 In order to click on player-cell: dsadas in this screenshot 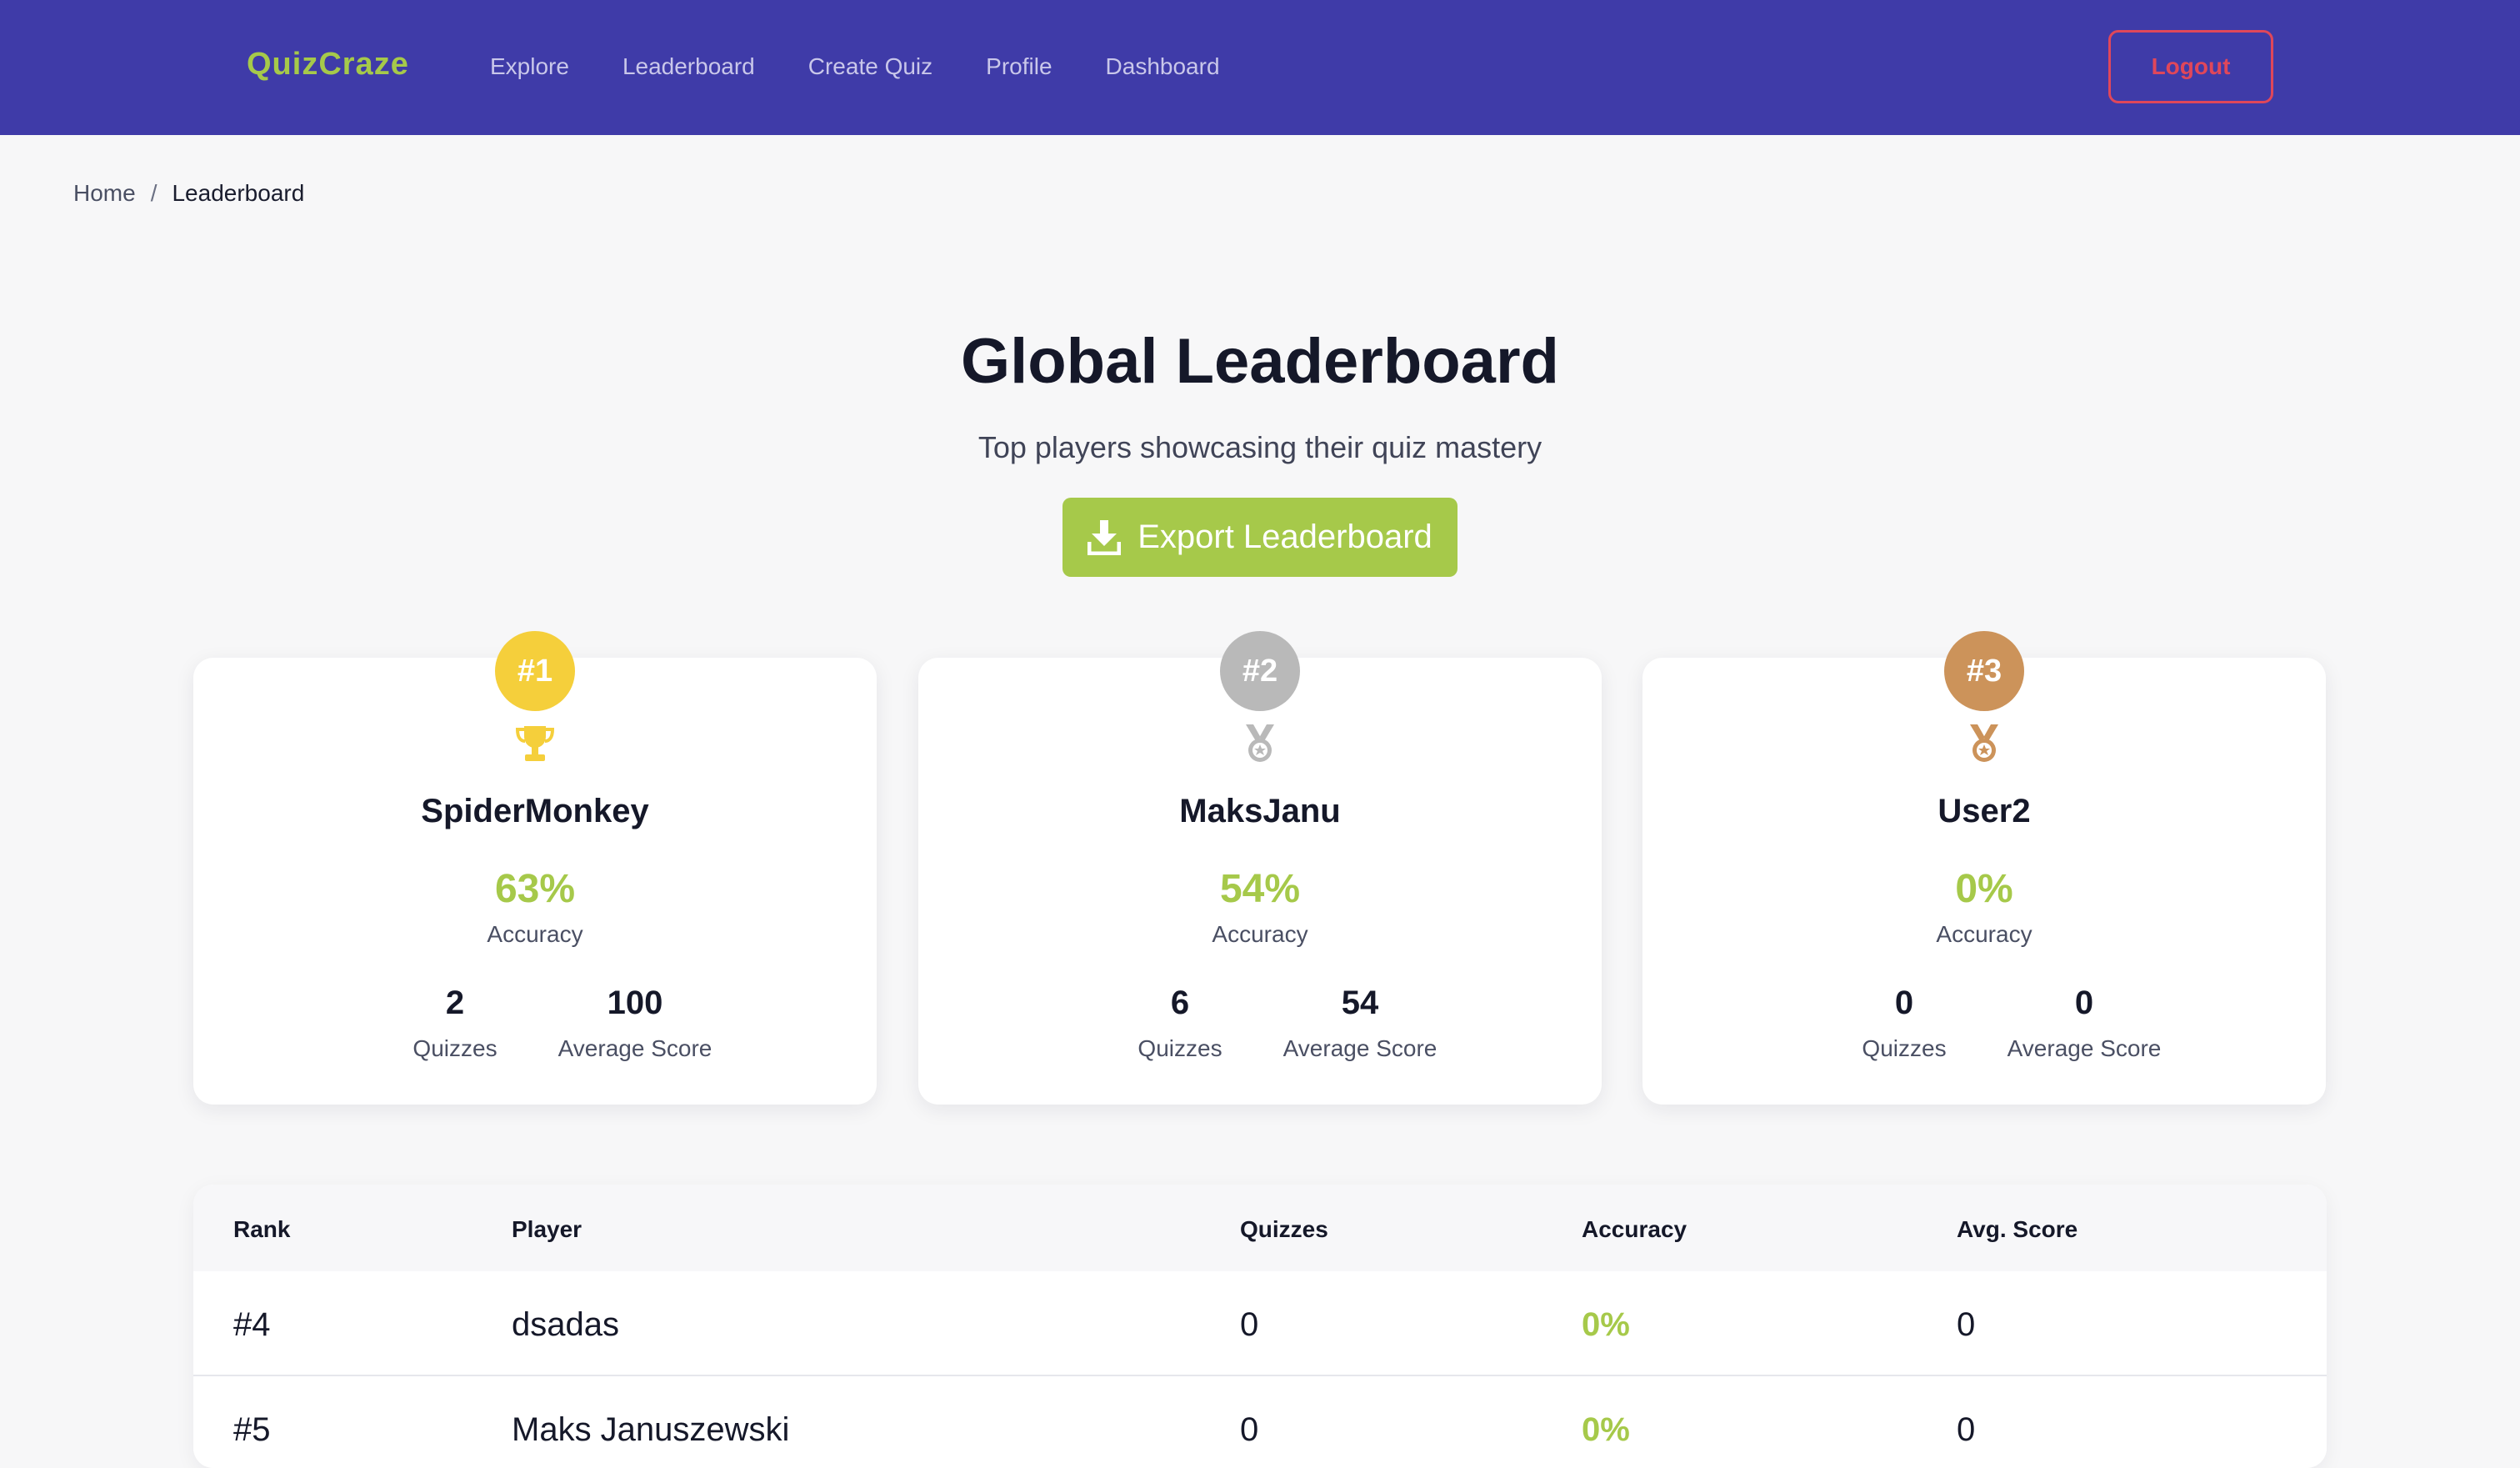, I will do `click(565, 1325)`.